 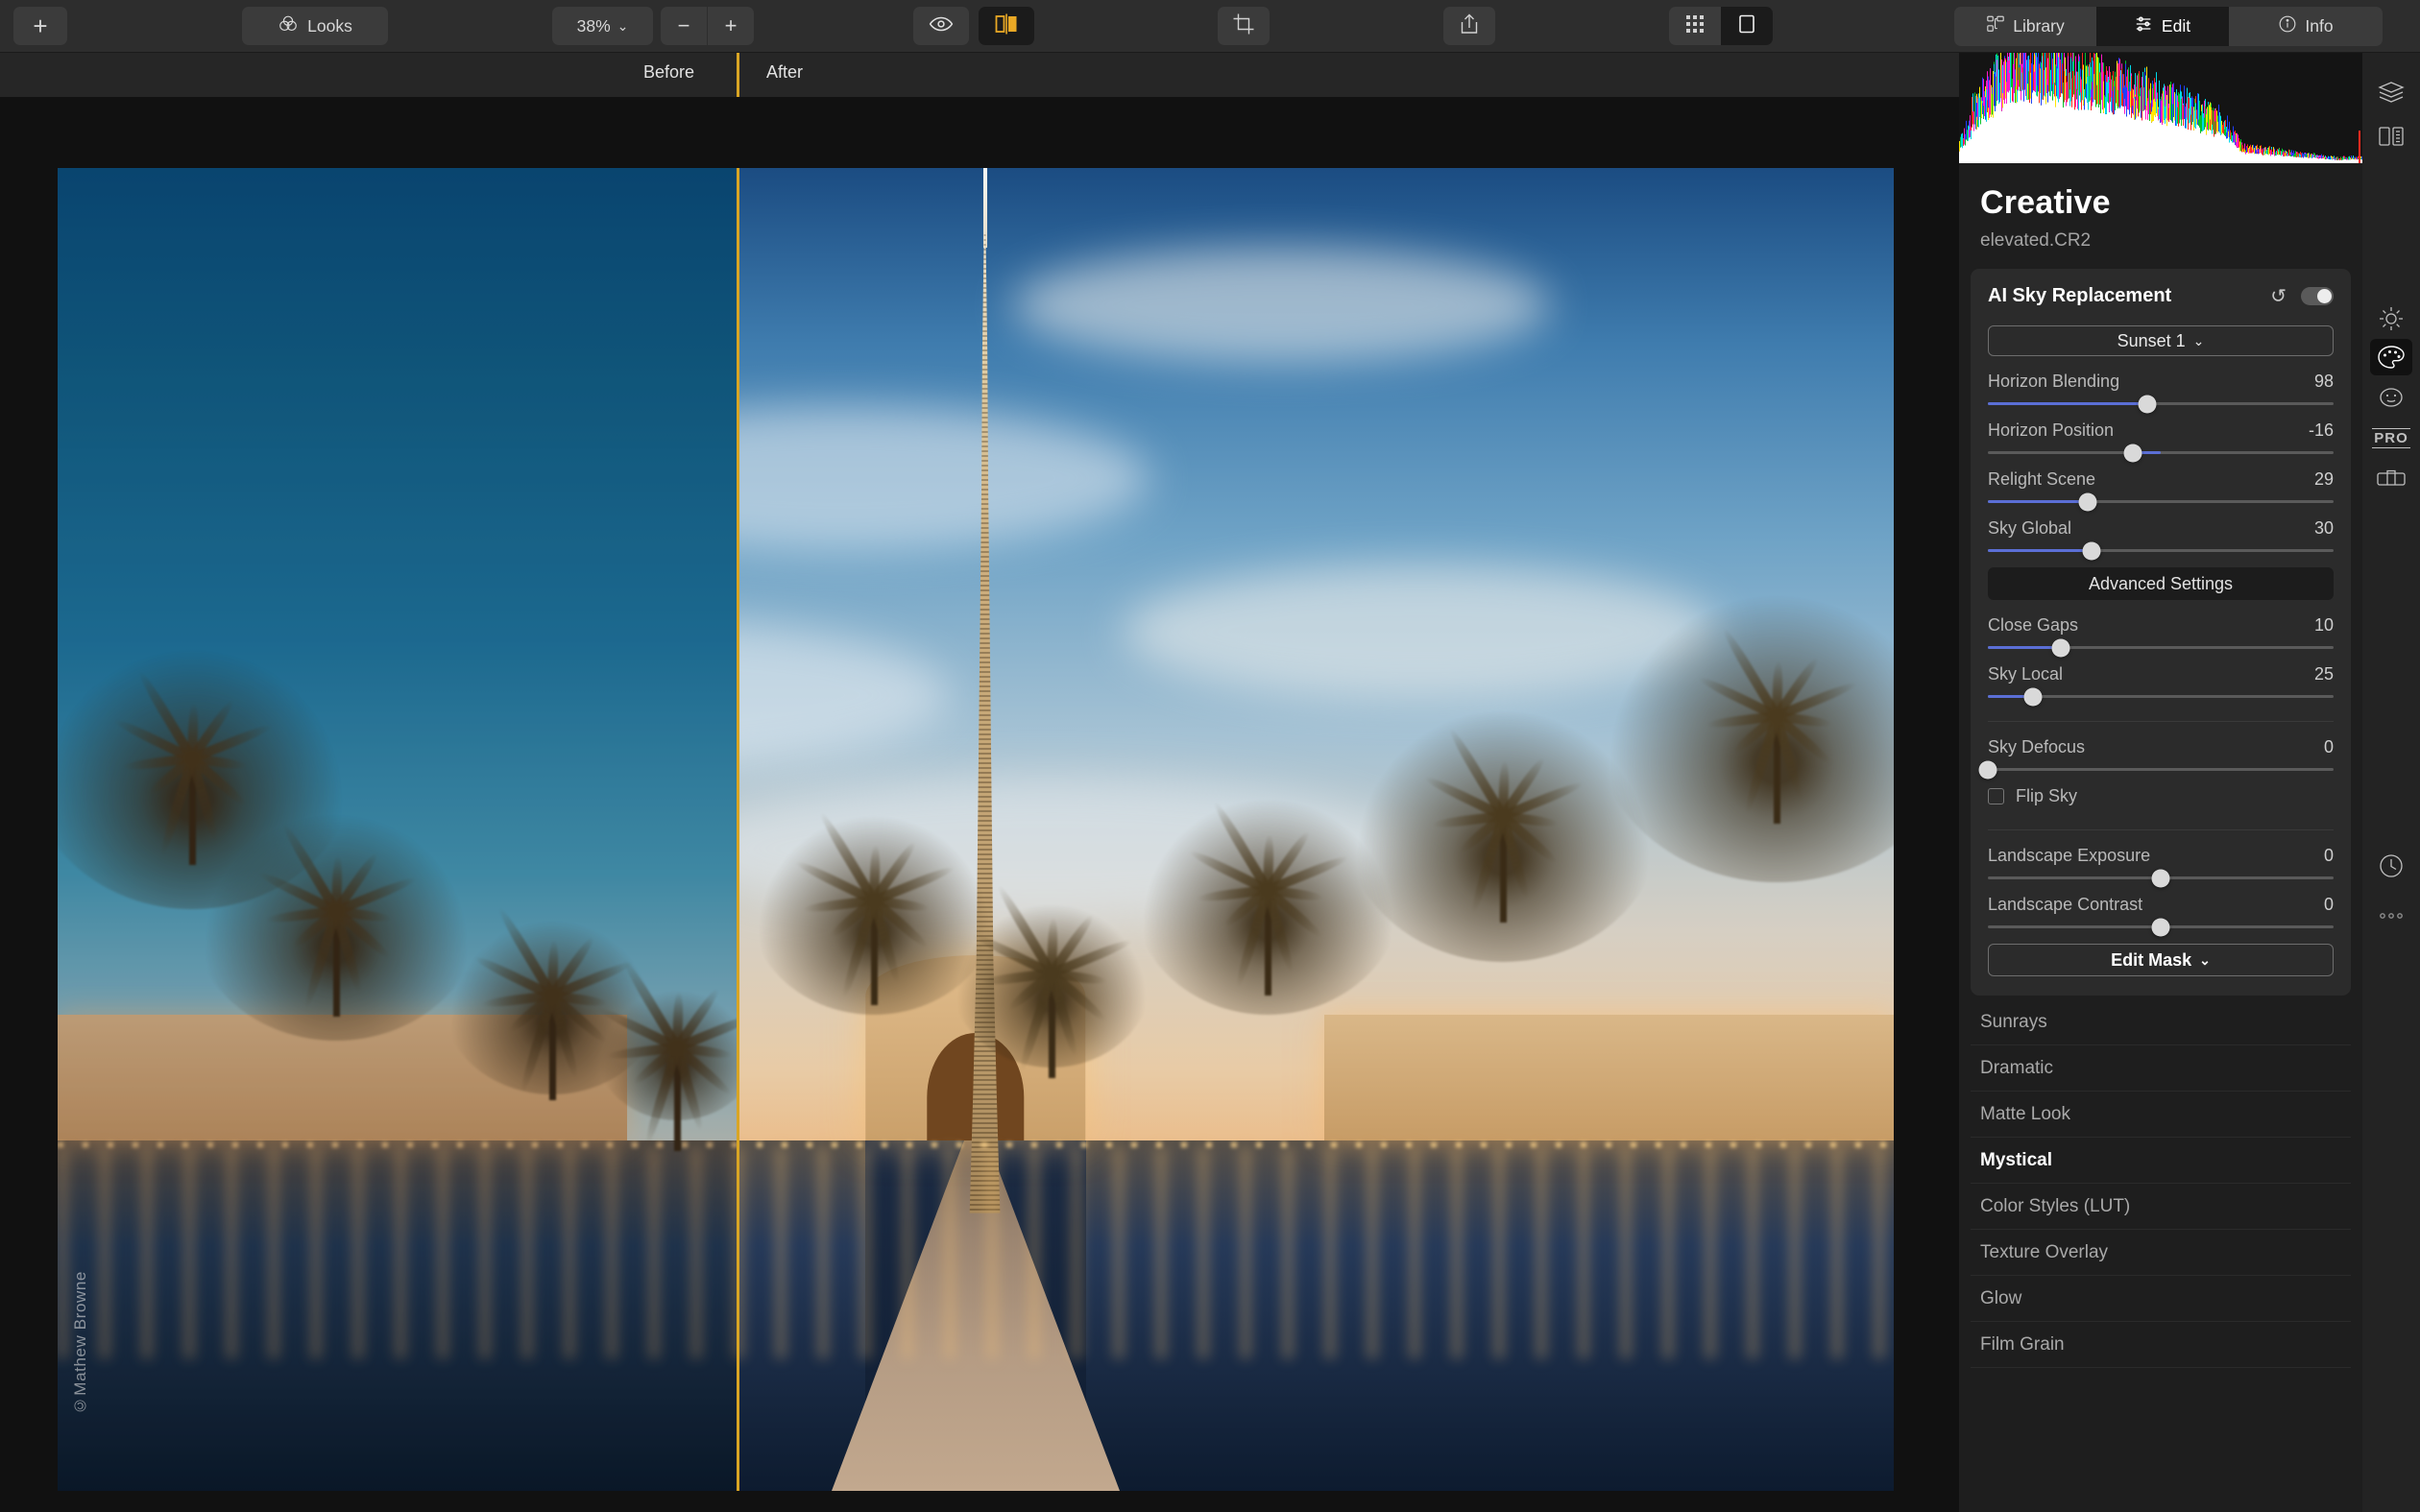 I want to click on share-button, so click(x=1469, y=26).